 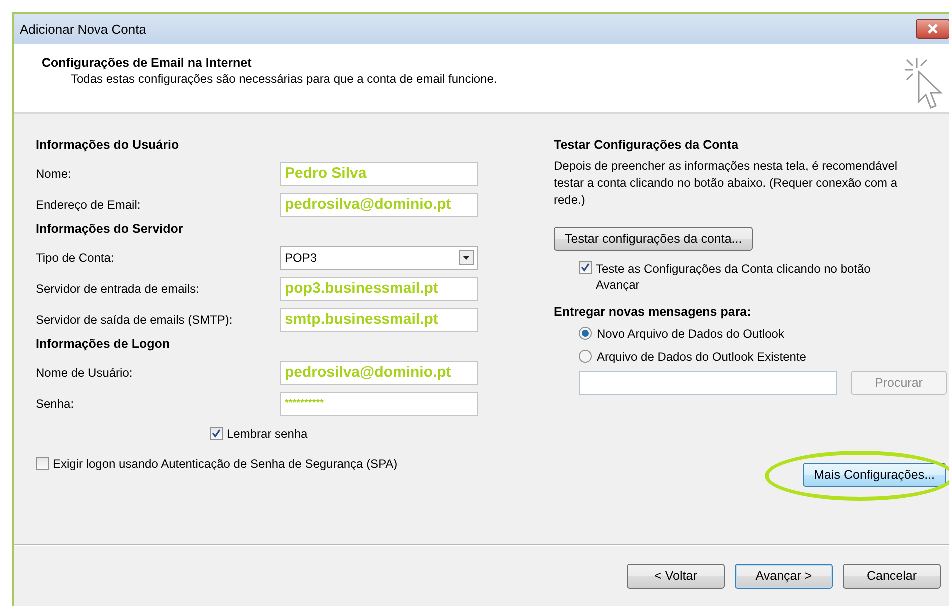 I want to click on radio-label: Arquivo de Dados do Outlook Existente, so click(x=701, y=357).